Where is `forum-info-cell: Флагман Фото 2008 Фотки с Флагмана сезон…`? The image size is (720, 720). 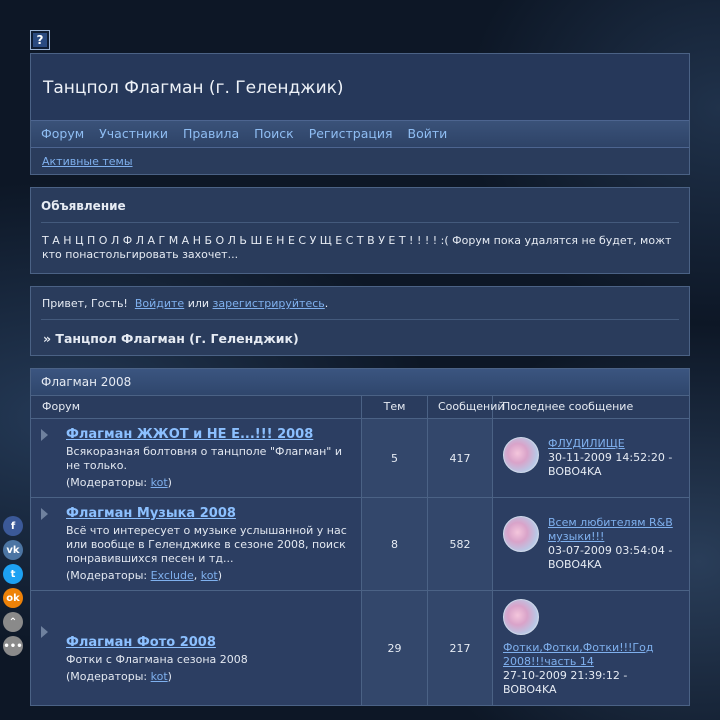 forum-info-cell: Флагман Фото 2008 Фотки с Флагмана сезон… is located at coordinates (196, 648).